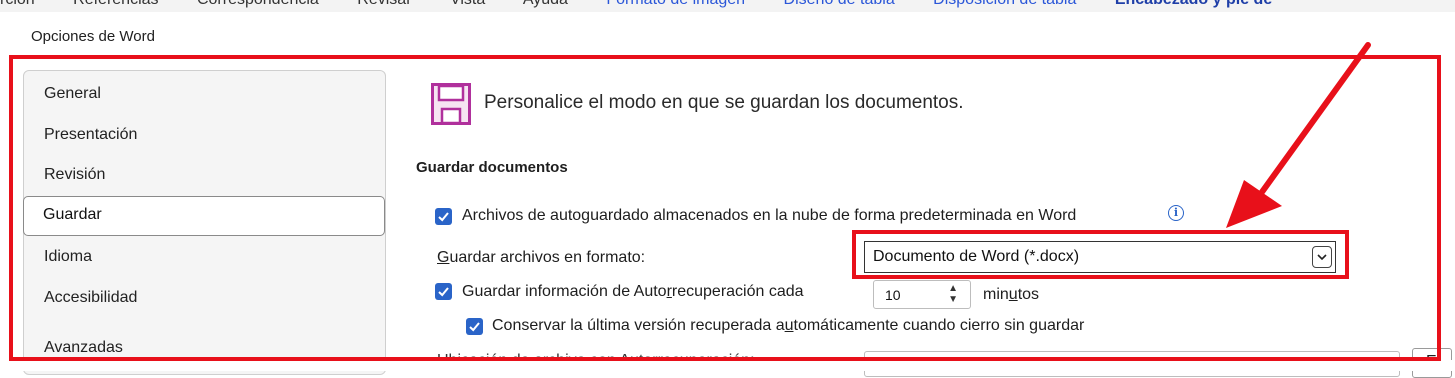  Describe the element at coordinates (115, 4) in the screenshot. I see `ribbon-tab: Referencias` at that location.